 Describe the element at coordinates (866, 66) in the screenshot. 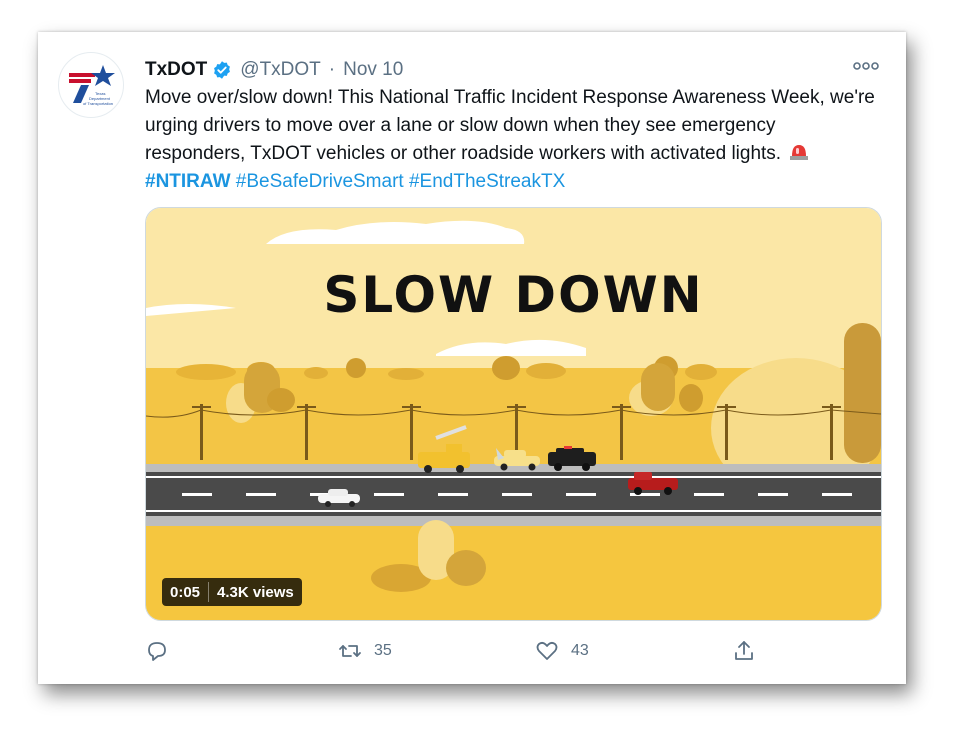

I see `more-options-icon` at that location.